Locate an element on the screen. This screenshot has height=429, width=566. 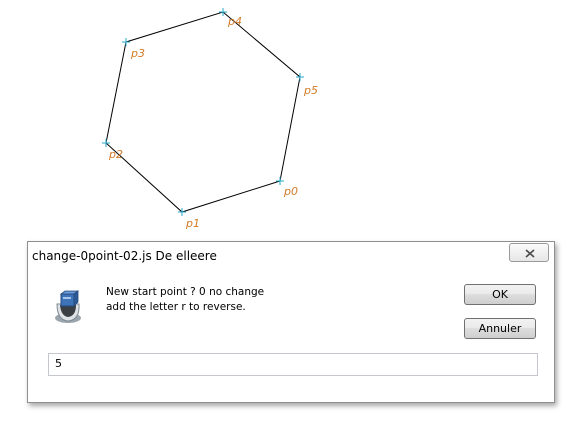
close-button is located at coordinates (529, 252).